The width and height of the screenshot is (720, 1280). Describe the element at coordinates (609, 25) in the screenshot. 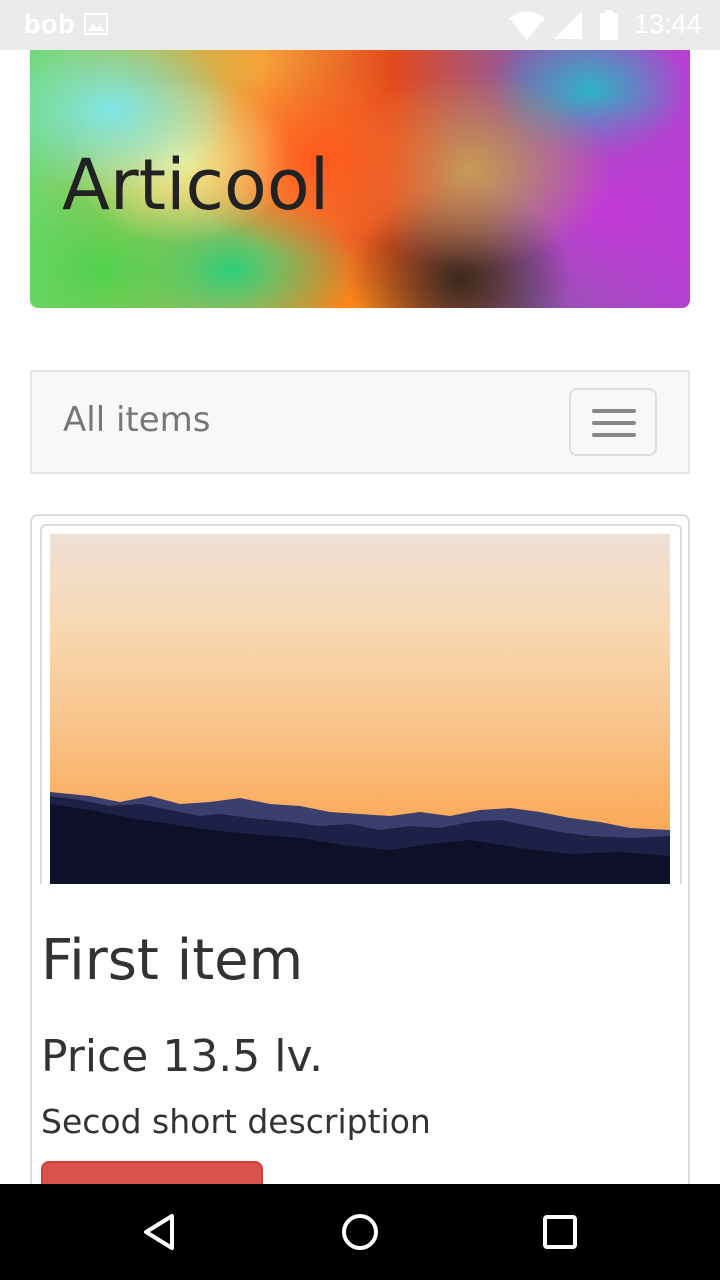

I see `battery-icon` at that location.